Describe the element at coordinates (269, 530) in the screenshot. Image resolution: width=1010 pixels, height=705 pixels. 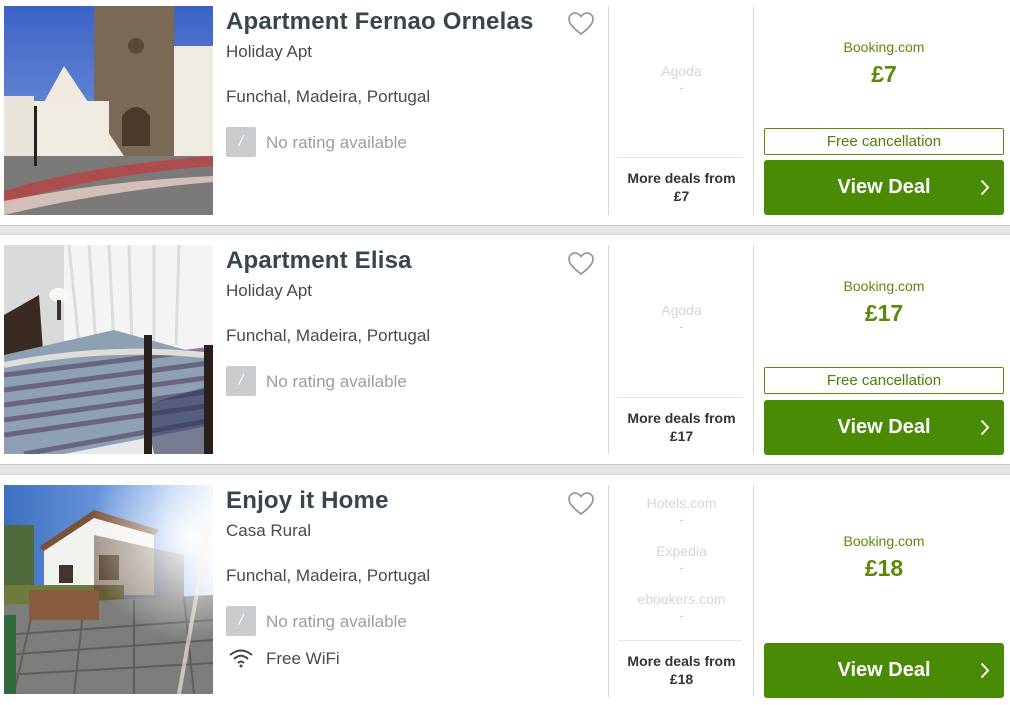
I see `property-type: Casa Rural` at that location.